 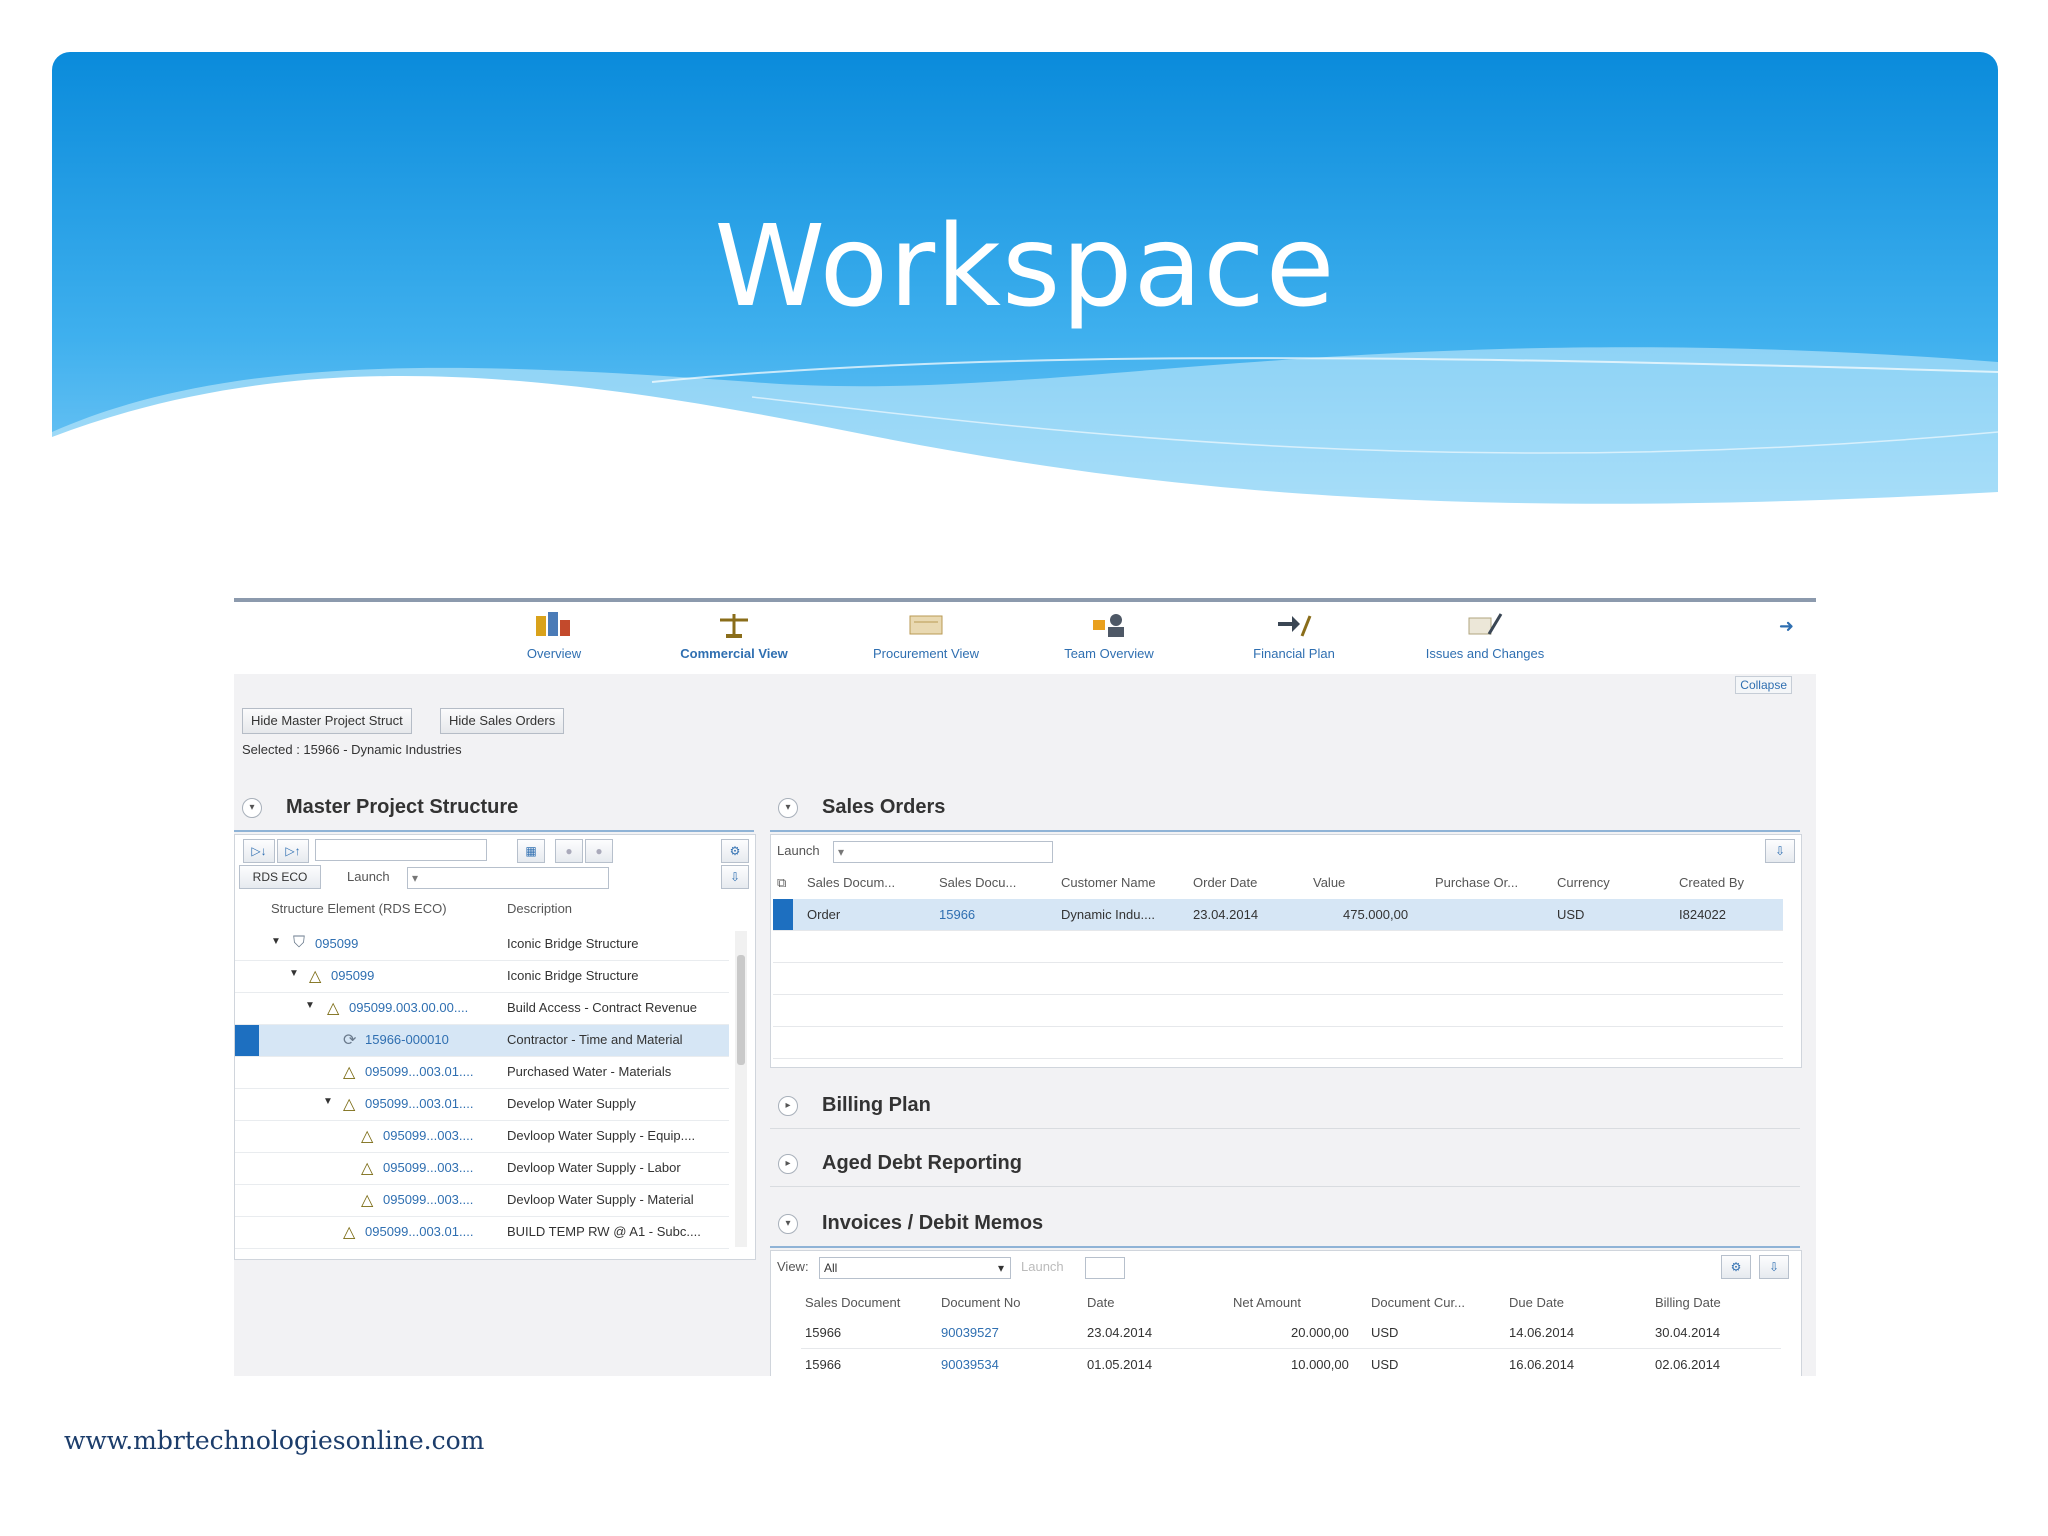 What do you see at coordinates (368, 876) in the screenshot?
I see `launch-label: Launch` at bounding box center [368, 876].